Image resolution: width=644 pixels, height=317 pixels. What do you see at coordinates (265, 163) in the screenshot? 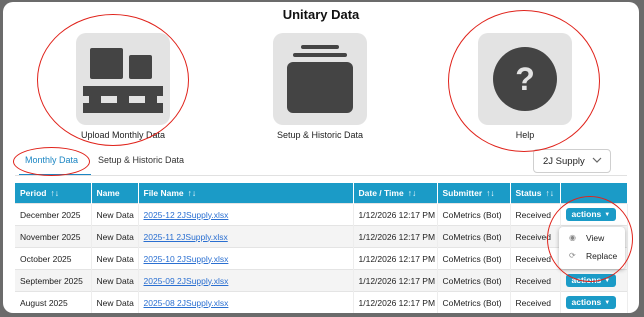
I see `tab-bar: Monthly Data Setup & Historic Data` at bounding box center [265, 163].